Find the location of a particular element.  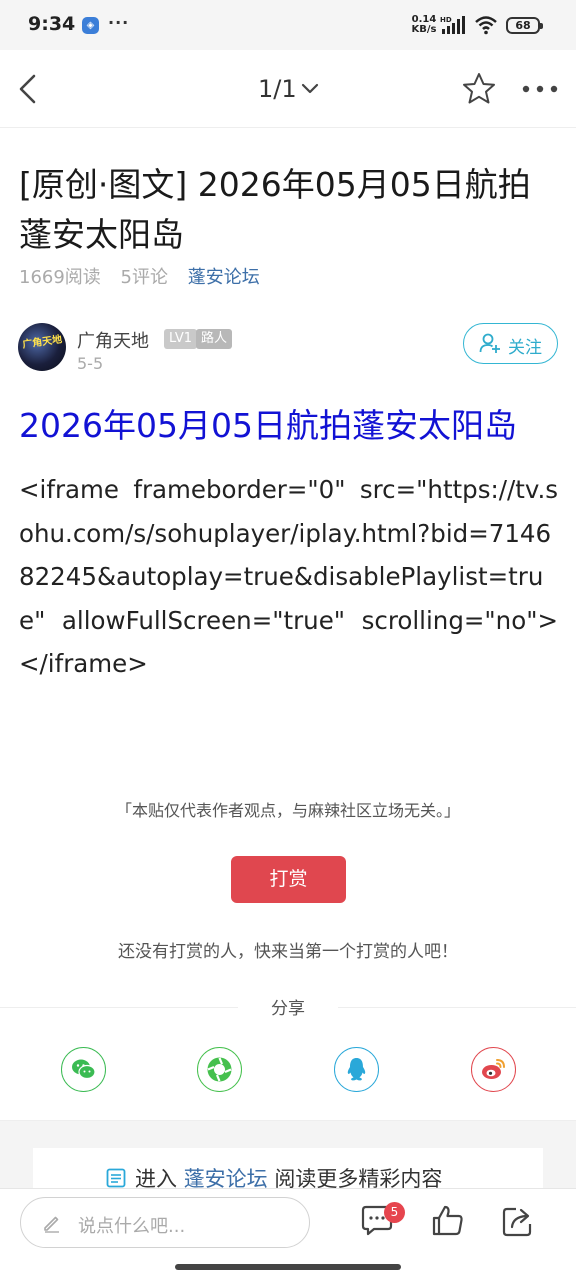

hd-label: HD is located at coordinates (446, 20).